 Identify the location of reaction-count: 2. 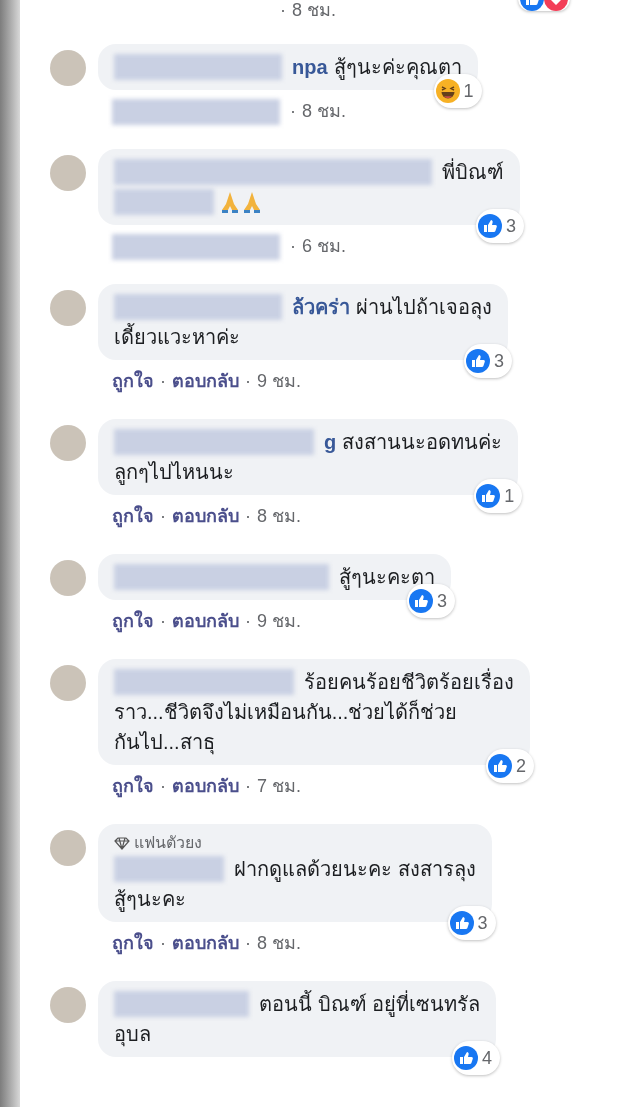
(521, 766).